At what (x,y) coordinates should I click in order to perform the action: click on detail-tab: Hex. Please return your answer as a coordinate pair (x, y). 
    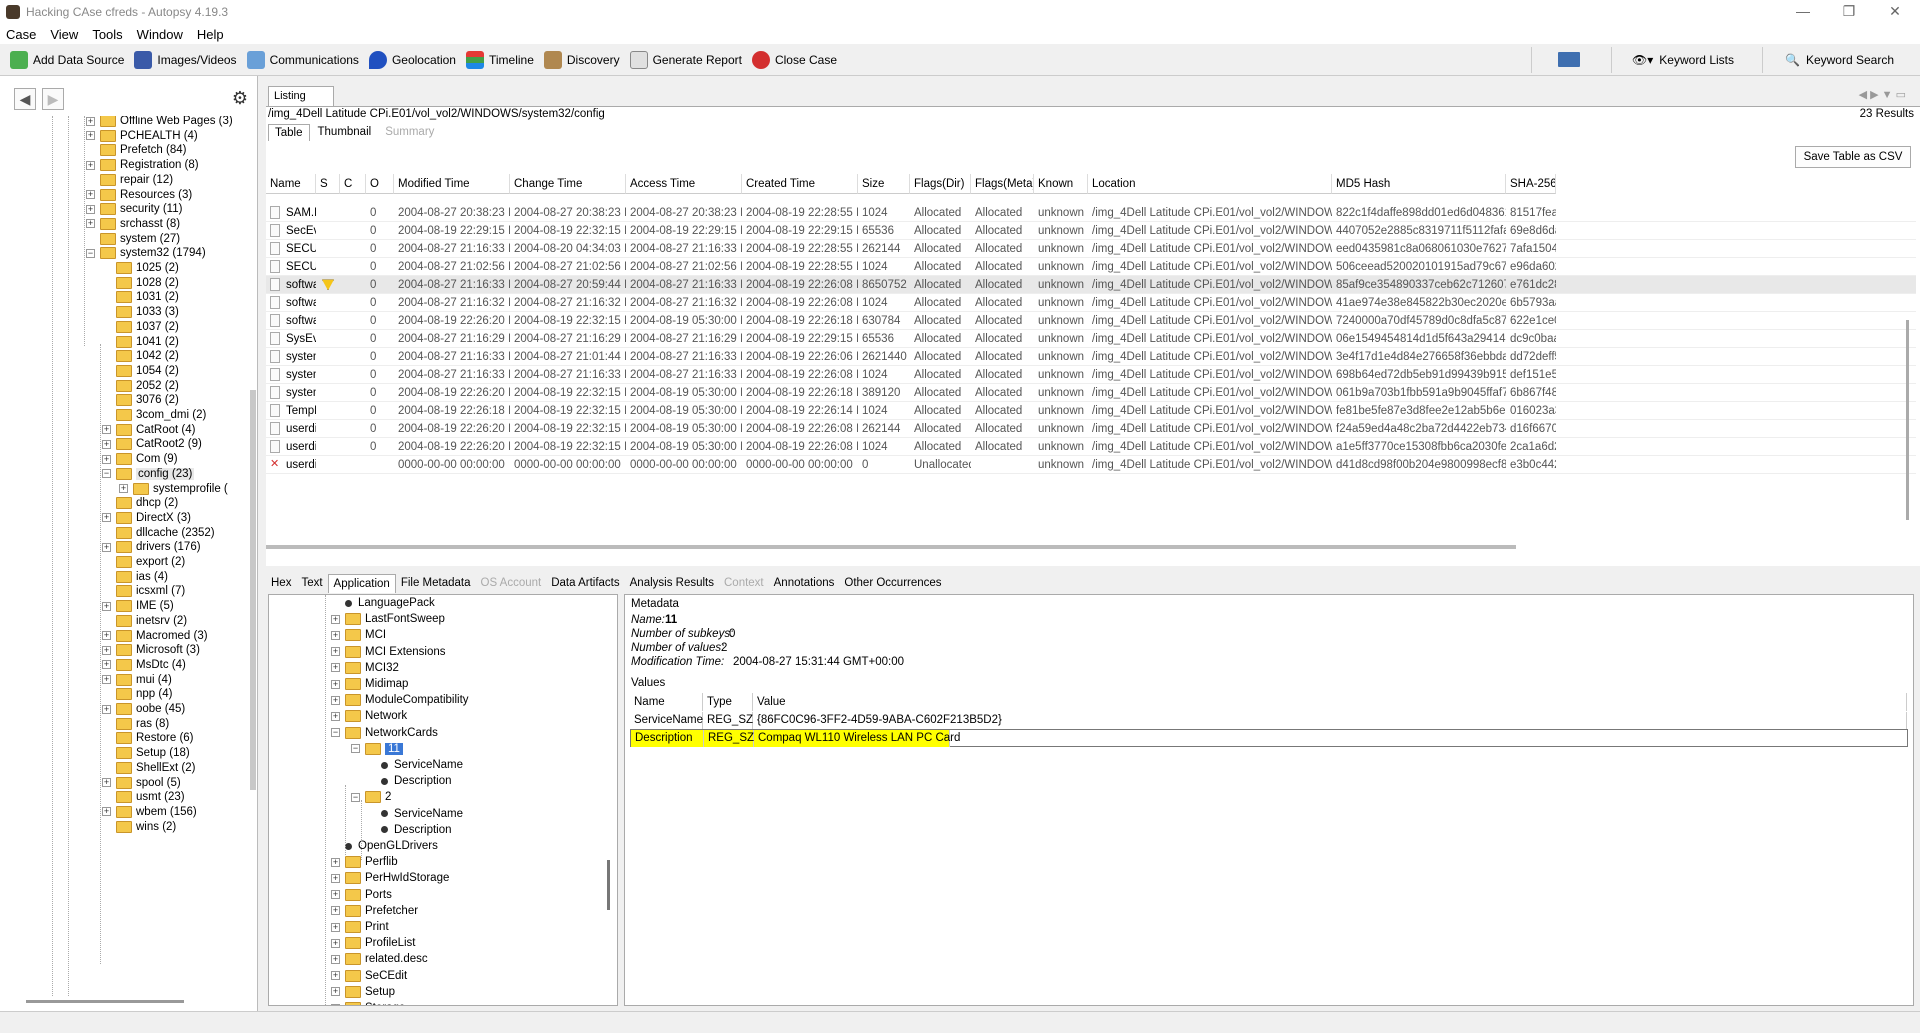
    Looking at the image, I should click on (281, 583).